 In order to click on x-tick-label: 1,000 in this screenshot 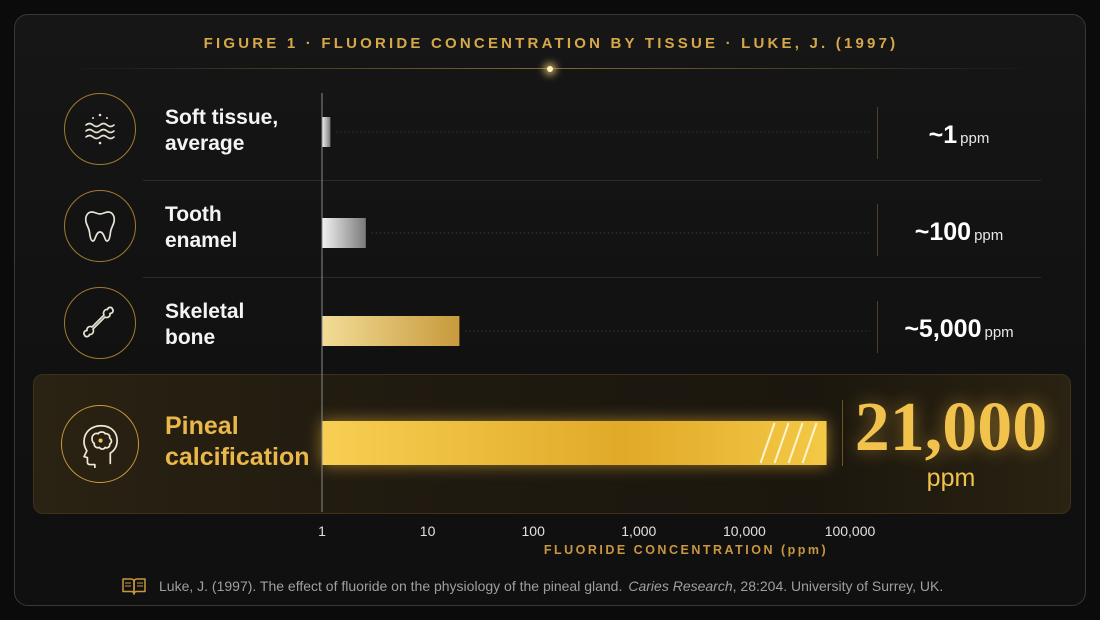, I will do `click(638, 531)`.